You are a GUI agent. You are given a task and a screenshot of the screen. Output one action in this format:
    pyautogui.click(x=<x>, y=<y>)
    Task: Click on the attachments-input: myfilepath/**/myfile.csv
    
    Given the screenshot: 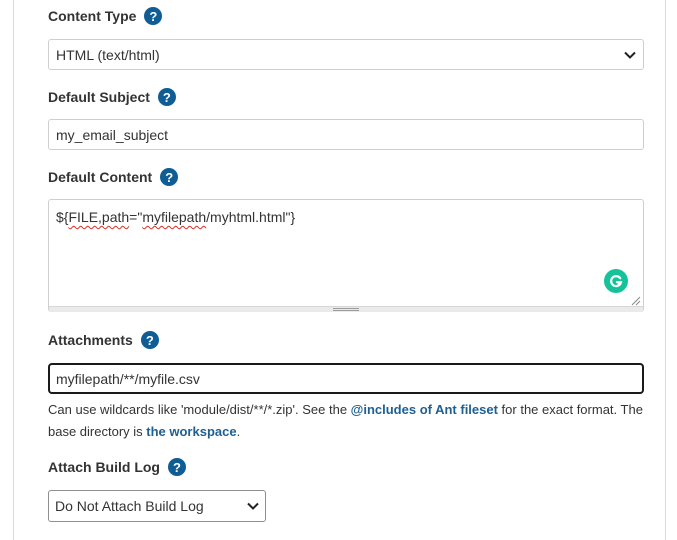 What is the action you would take?
    pyautogui.click(x=346, y=378)
    